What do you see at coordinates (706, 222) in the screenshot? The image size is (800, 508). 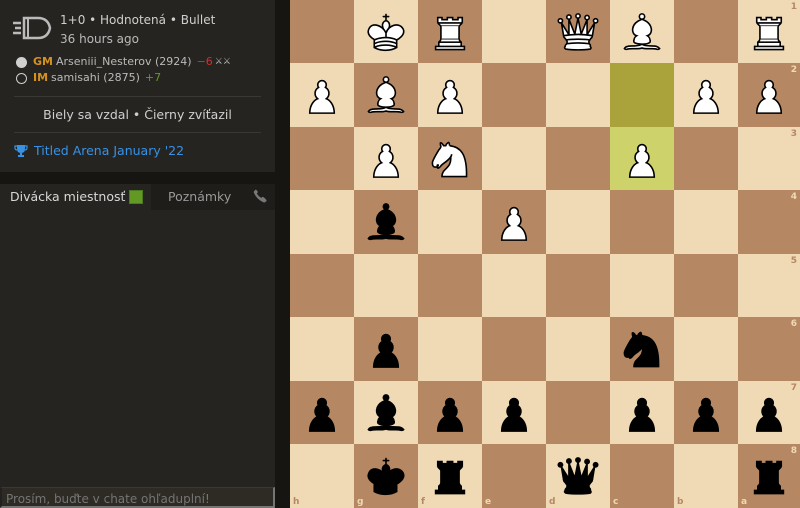 I see `square-b4` at bounding box center [706, 222].